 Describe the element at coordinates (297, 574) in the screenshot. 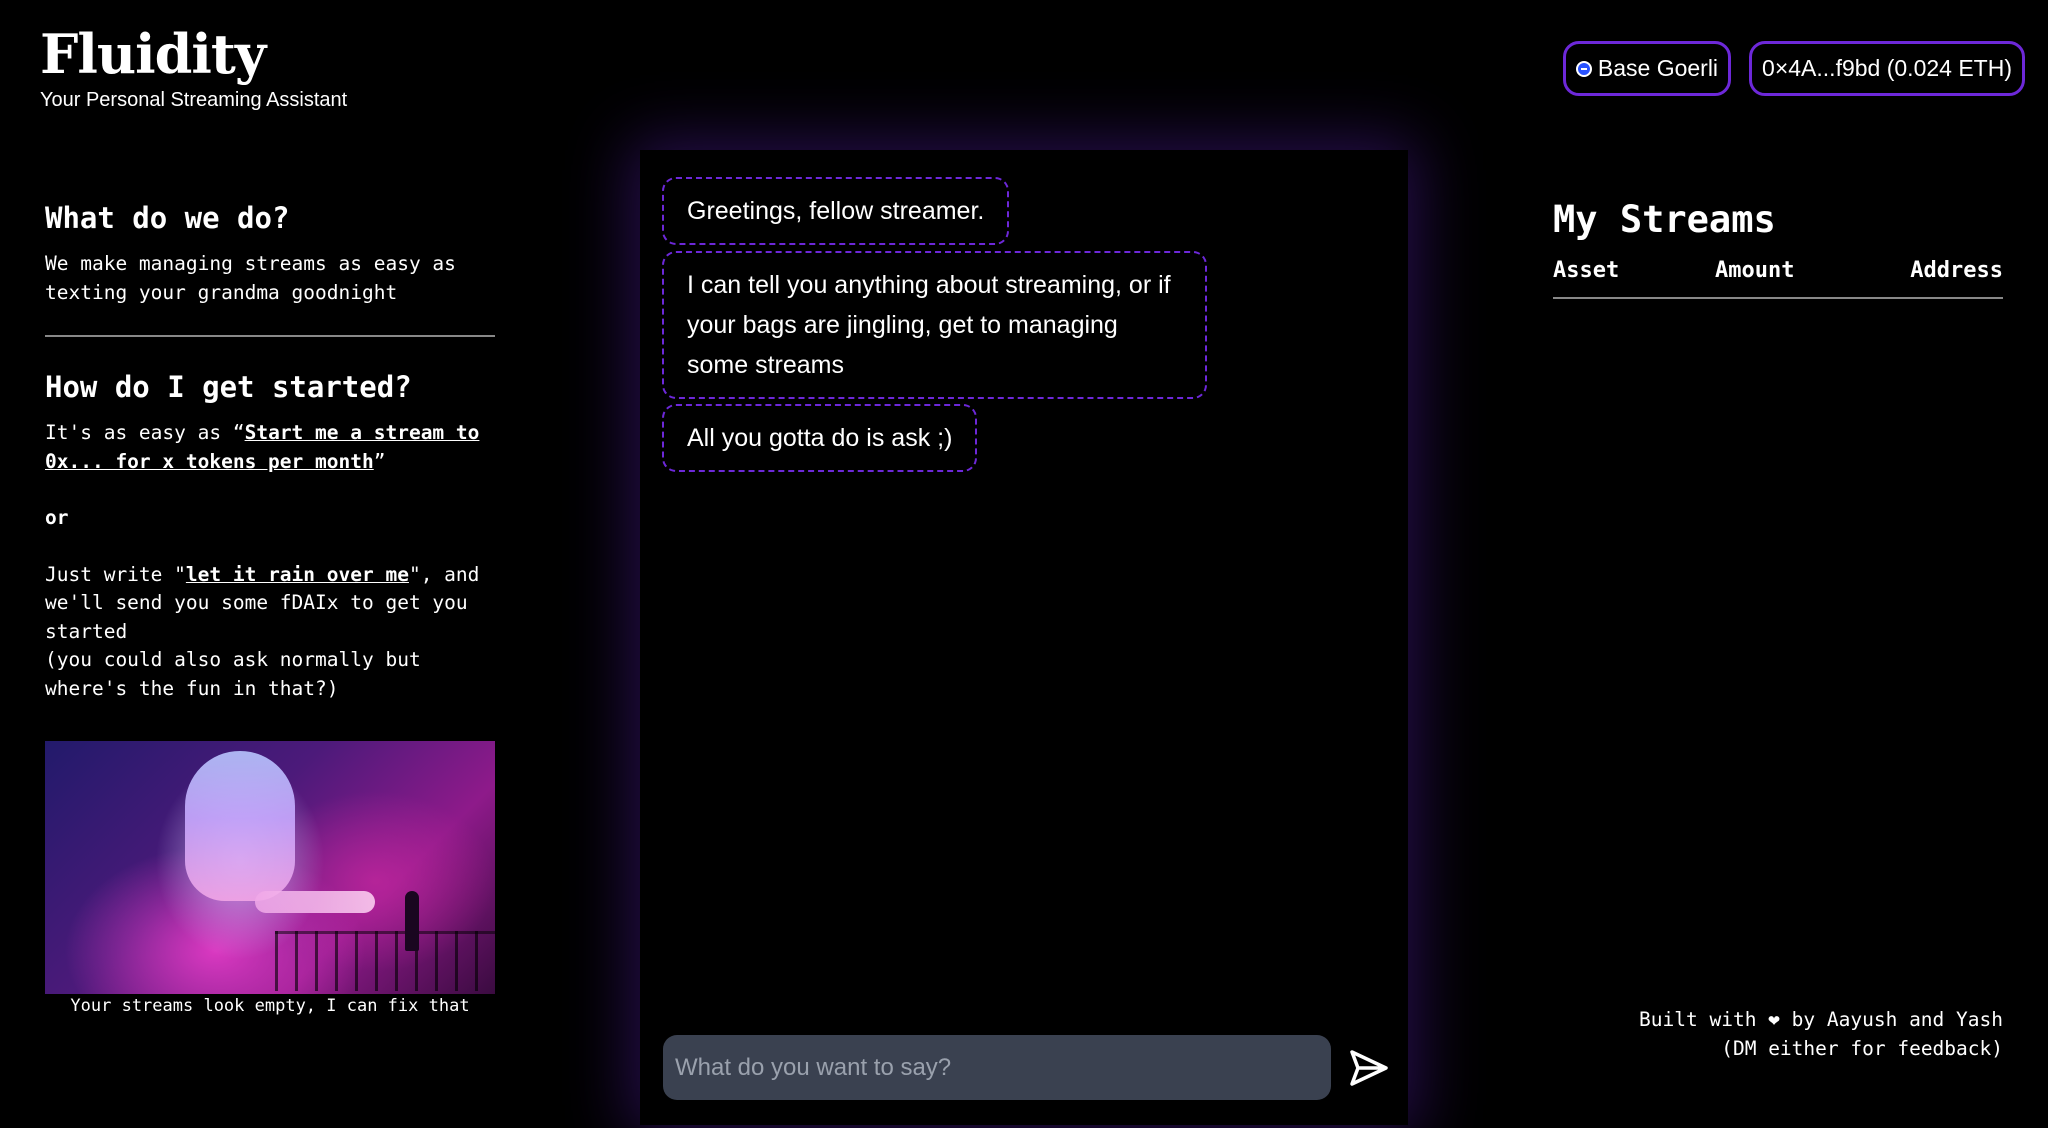

I see `let-it-rain-link: let it rain over me` at that location.